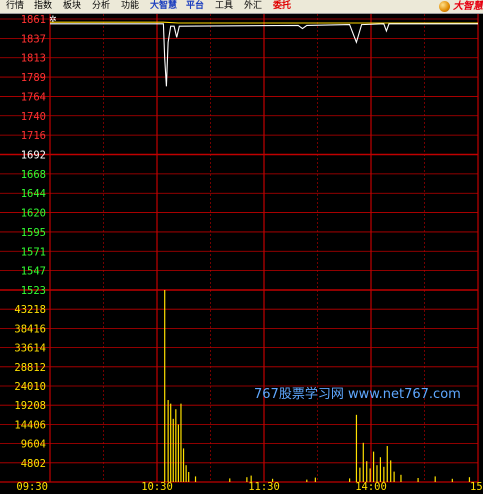  What do you see at coordinates (30, 368) in the screenshot?
I see `volume-tick-label: 28812` at bounding box center [30, 368].